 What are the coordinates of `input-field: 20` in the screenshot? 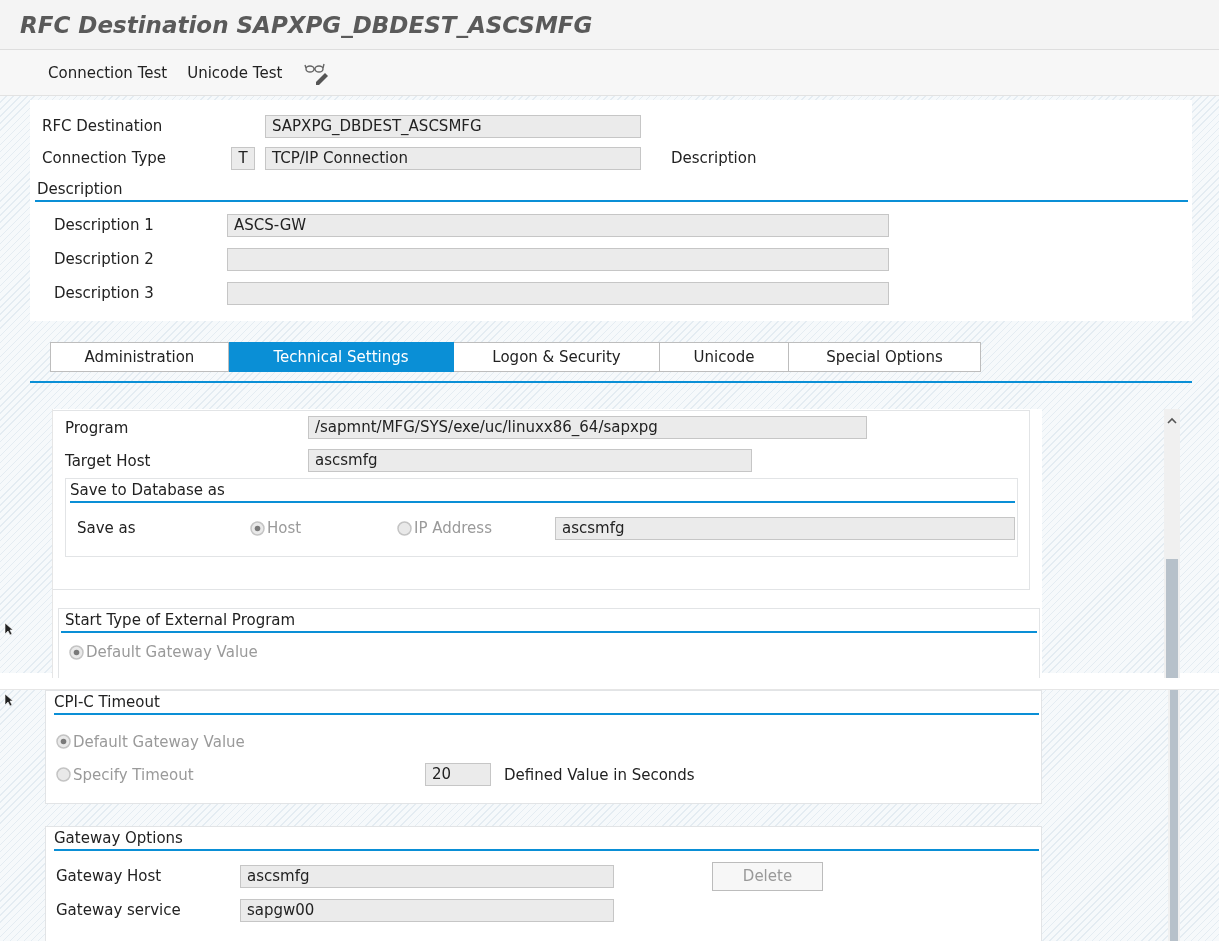 It's located at (458, 774).